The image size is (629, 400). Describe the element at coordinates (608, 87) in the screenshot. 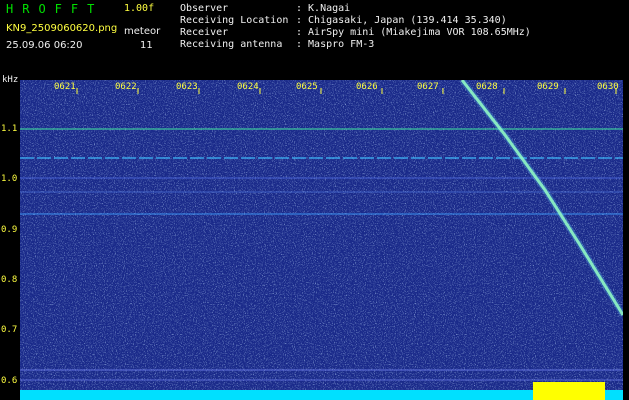

I see `x-tick: 0630` at that location.